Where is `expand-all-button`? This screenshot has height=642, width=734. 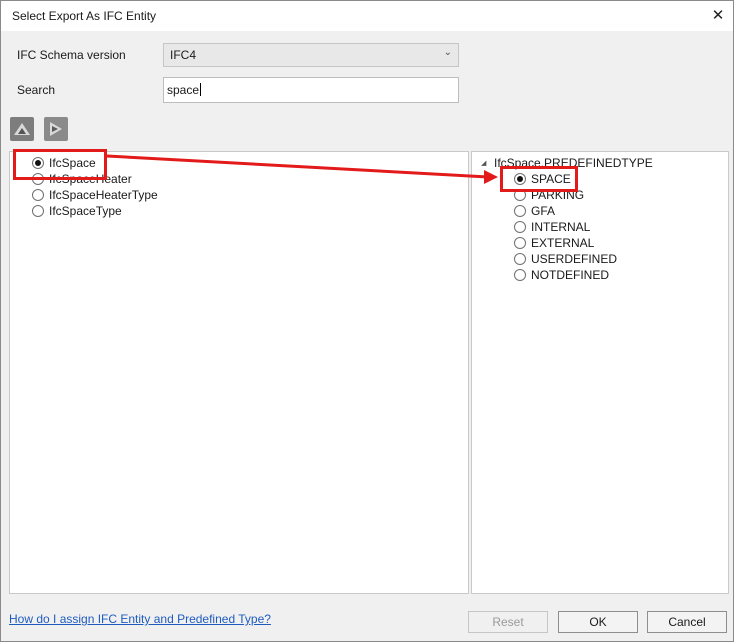
expand-all-button is located at coordinates (22, 129).